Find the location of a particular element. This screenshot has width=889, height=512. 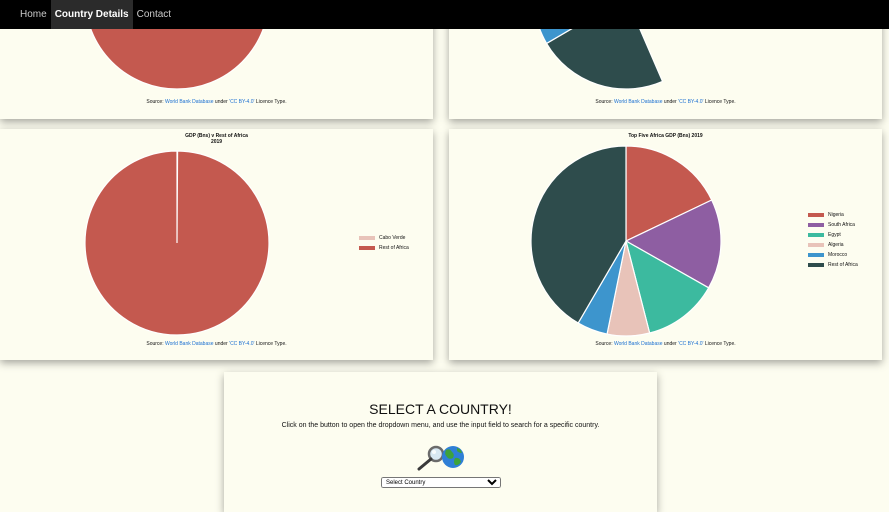

nav-contact-link: Contact is located at coordinates (154, 14).